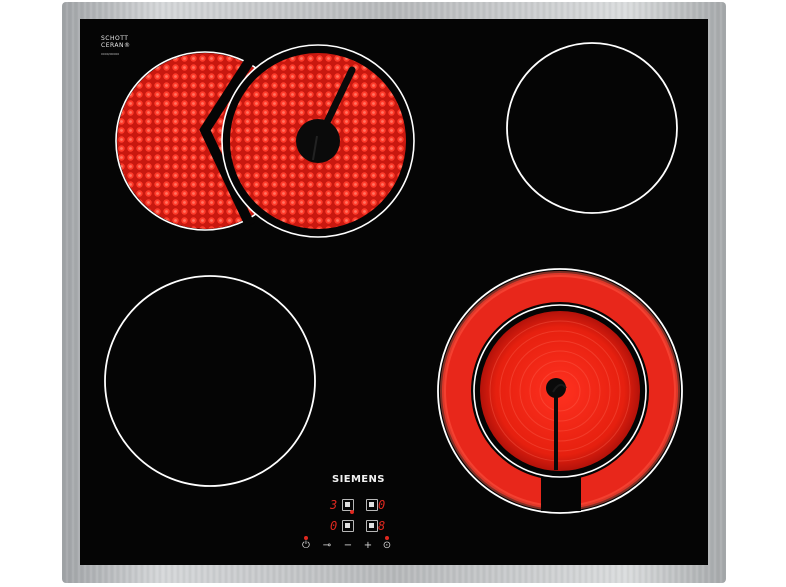 Image resolution: width=786 pixels, height=587 pixels. I want to click on schott-ceran-logo: SCHOTT CERAN®, so click(116, 42).